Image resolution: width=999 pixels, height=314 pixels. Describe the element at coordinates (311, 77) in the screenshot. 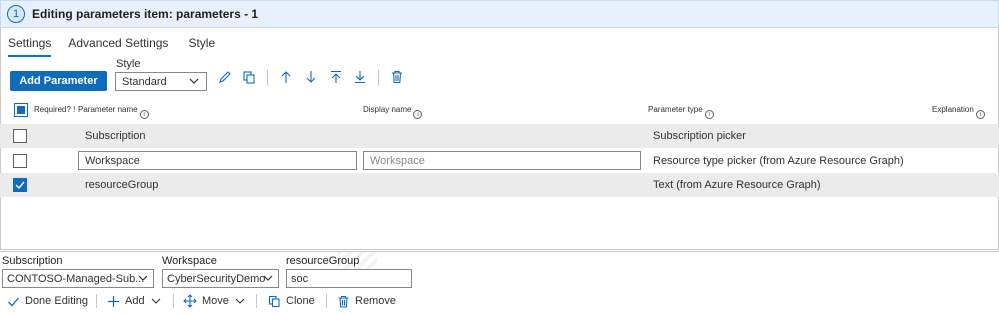

I see `arrow-down-icon` at that location.